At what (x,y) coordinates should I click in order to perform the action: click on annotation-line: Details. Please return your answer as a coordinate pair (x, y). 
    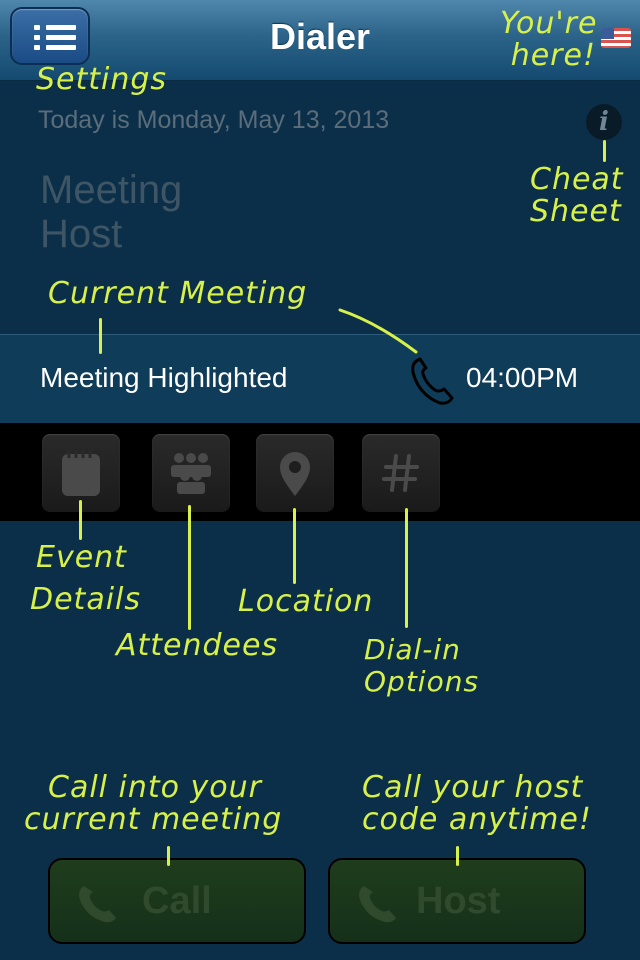
    Looking at the image, I should click on (86, 599).